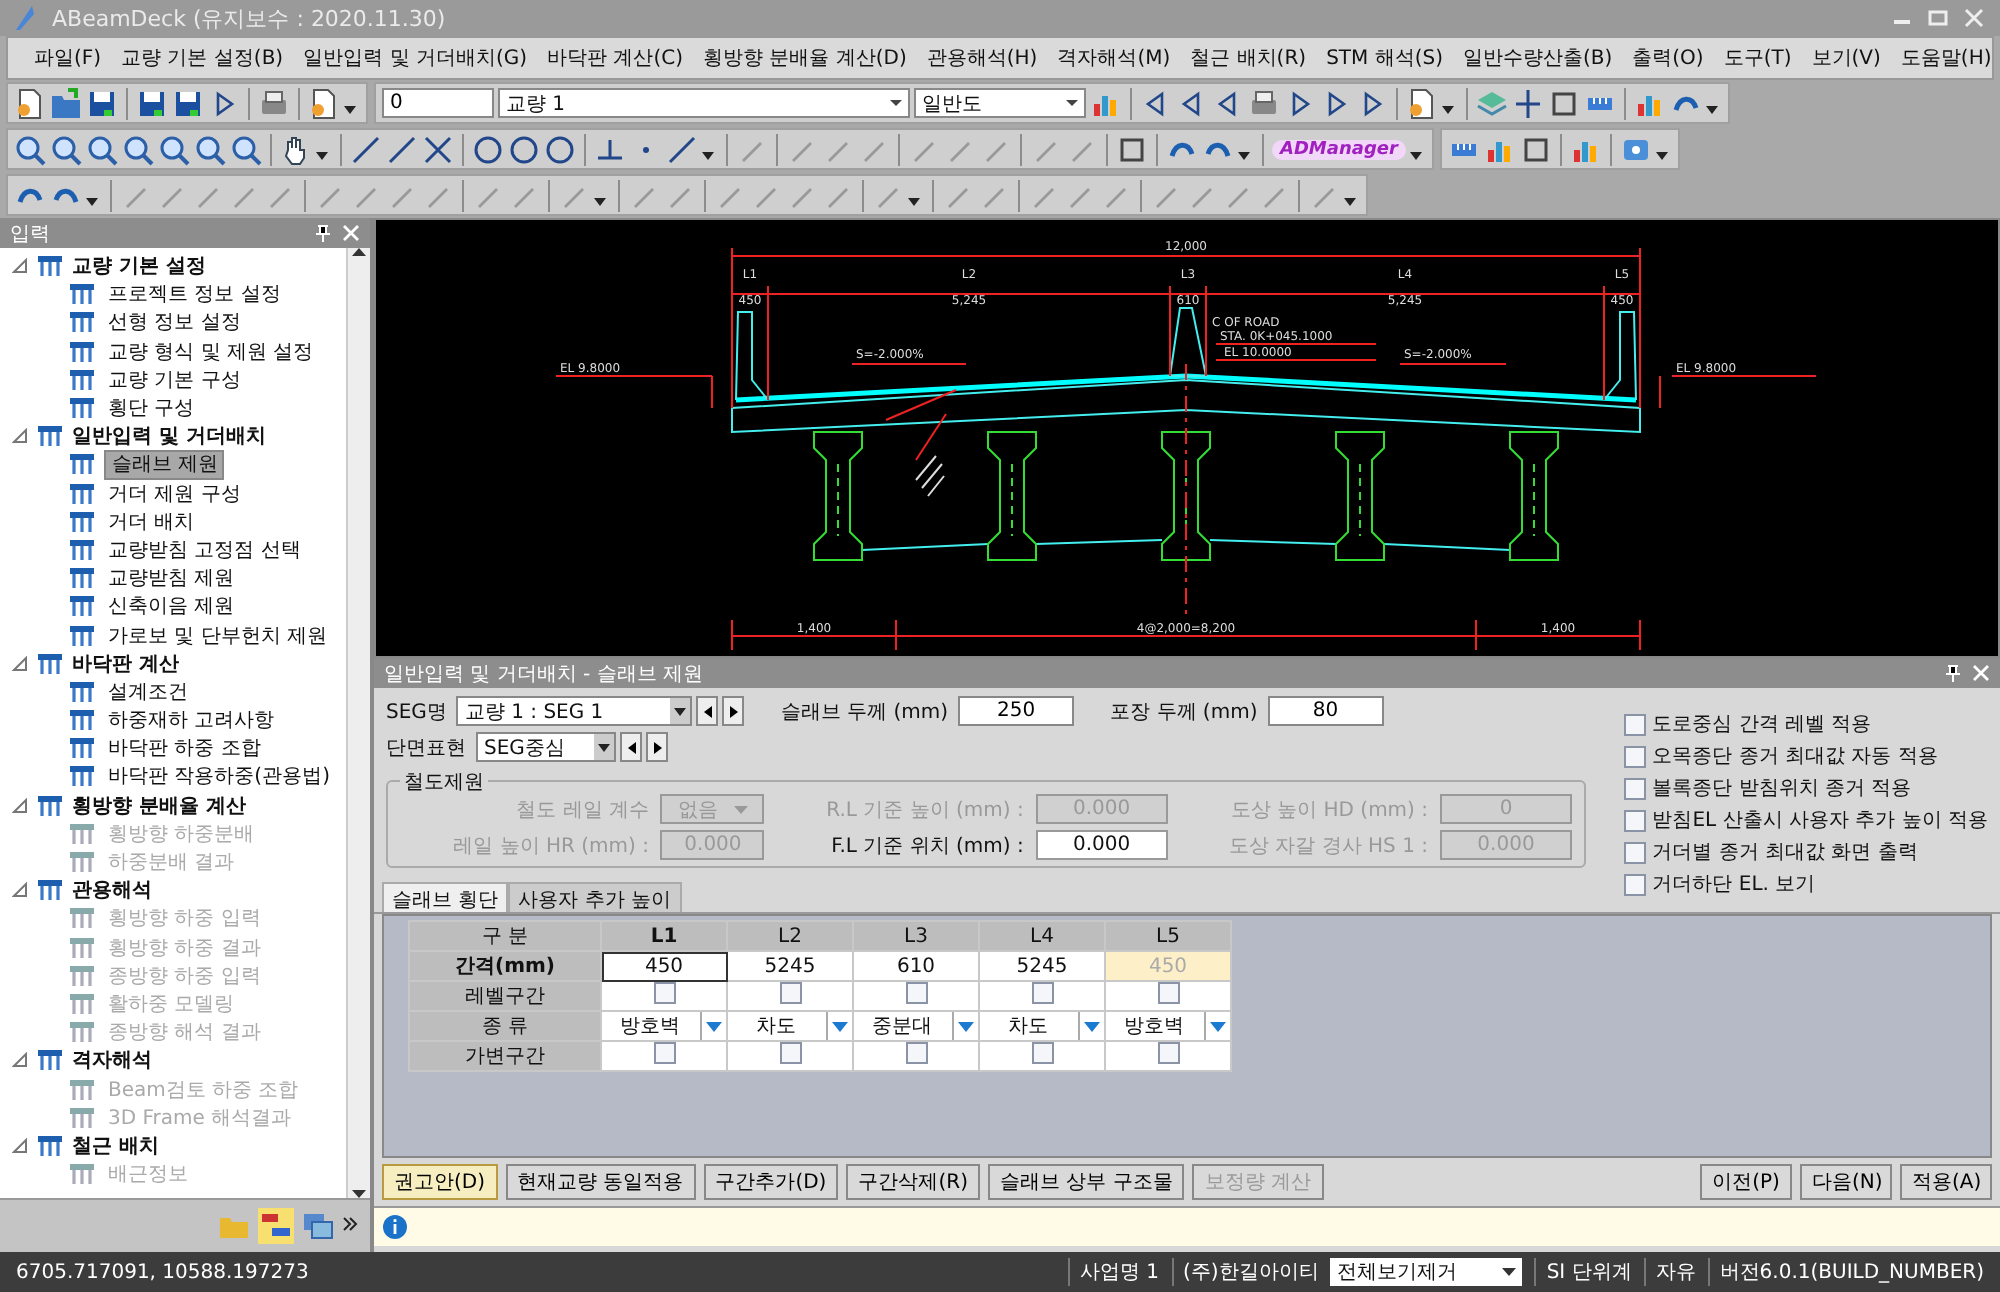 Image resolution: width=2000 pixels, height=1292 pixels. What do you see at coordinates (194, 294) in the screenshot?
I see `tree-item: 프로젝트 정보 설정` at bounding box center [194, 294].